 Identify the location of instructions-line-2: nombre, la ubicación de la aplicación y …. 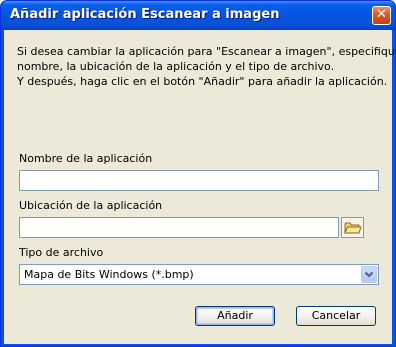
(176, 66).